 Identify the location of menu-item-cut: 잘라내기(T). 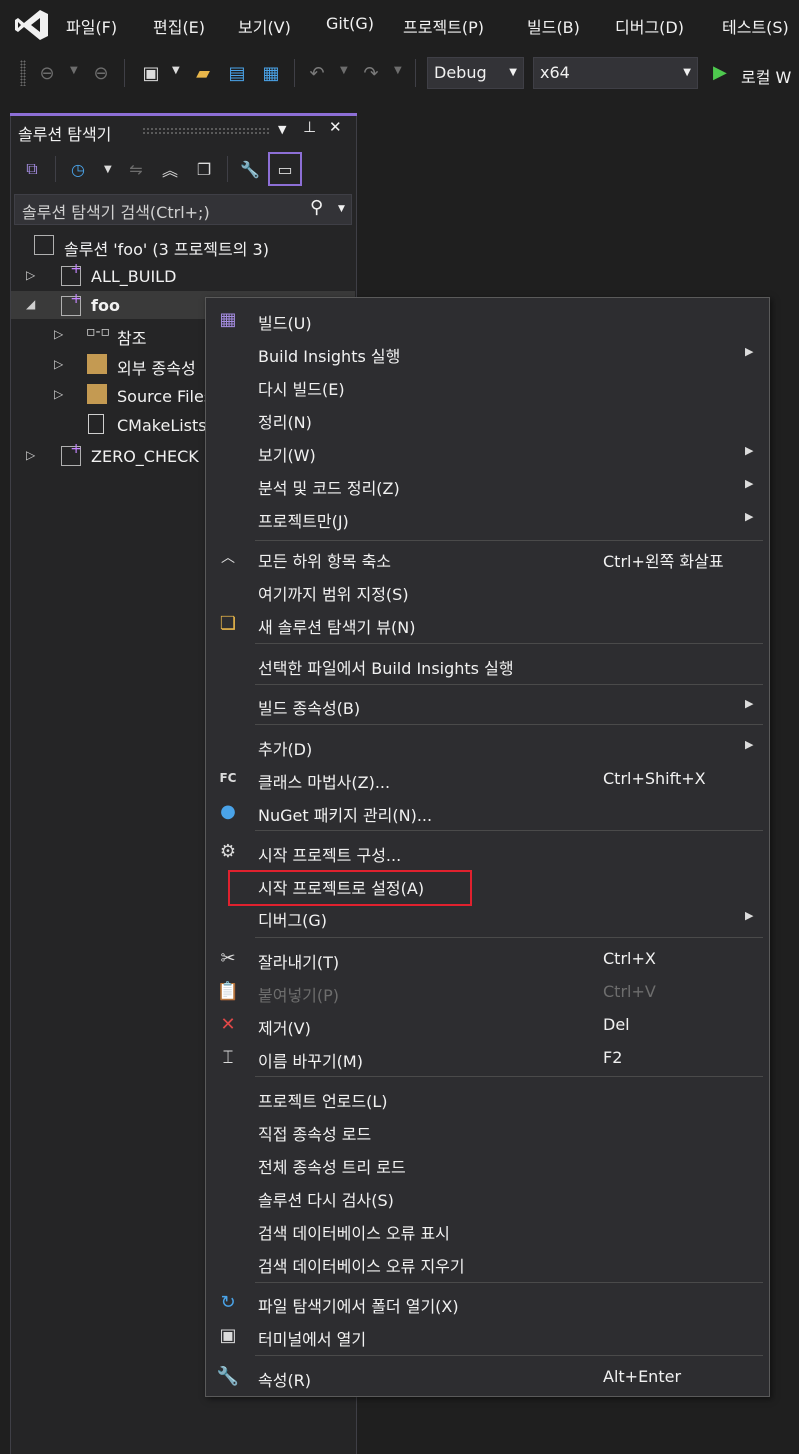
(298, 961).